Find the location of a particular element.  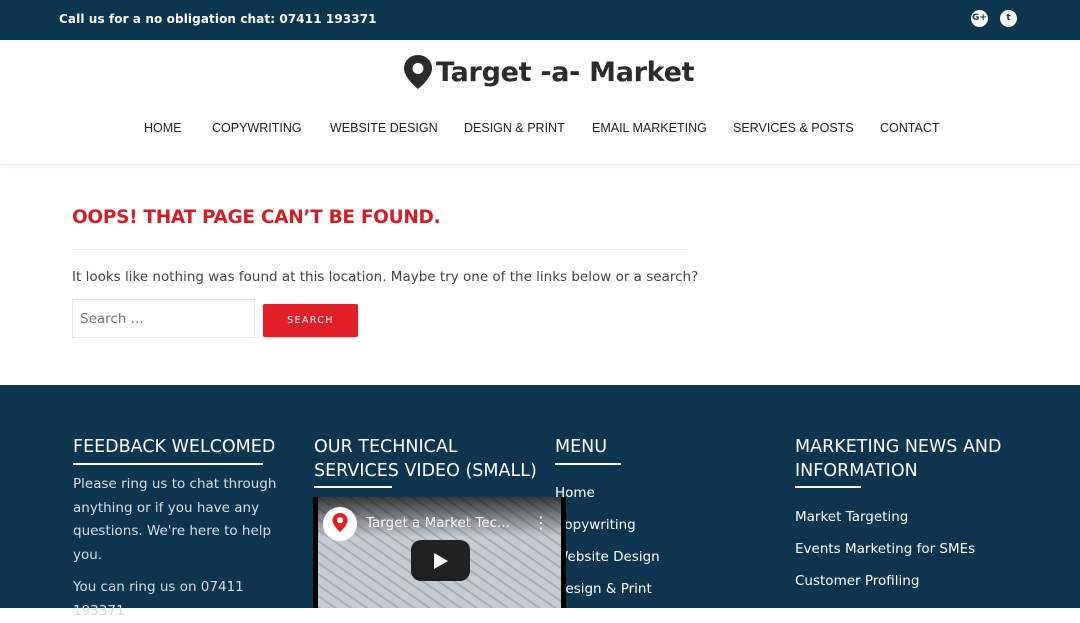

news-title-line2: INFORMATION is located at coordinates (856, 471).